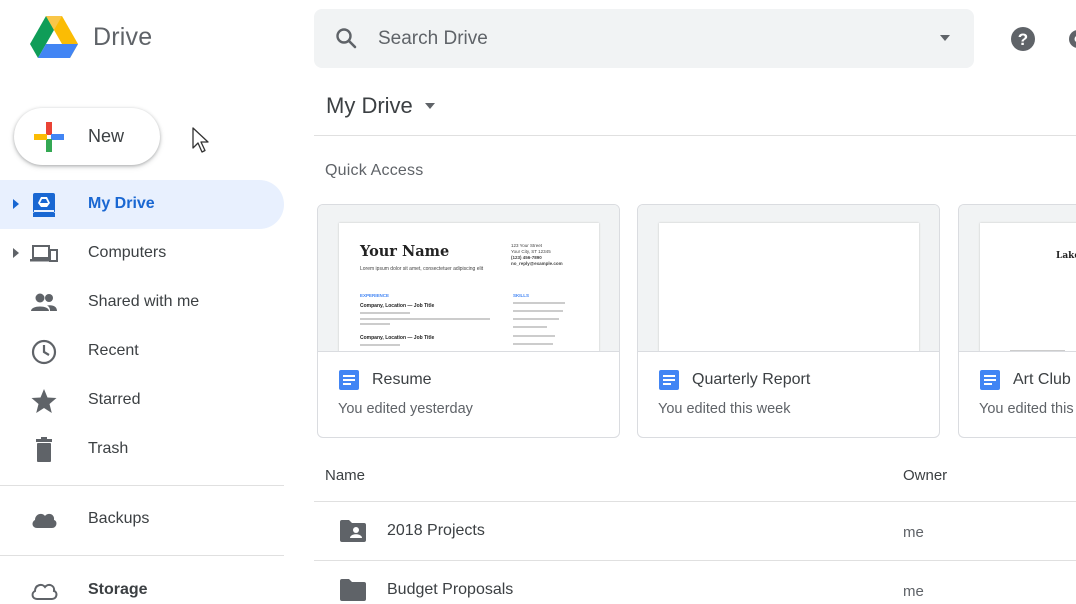 This screenshot has height=604, width=1076. I want to click on drive-logo: Drive, so click(91, 37).